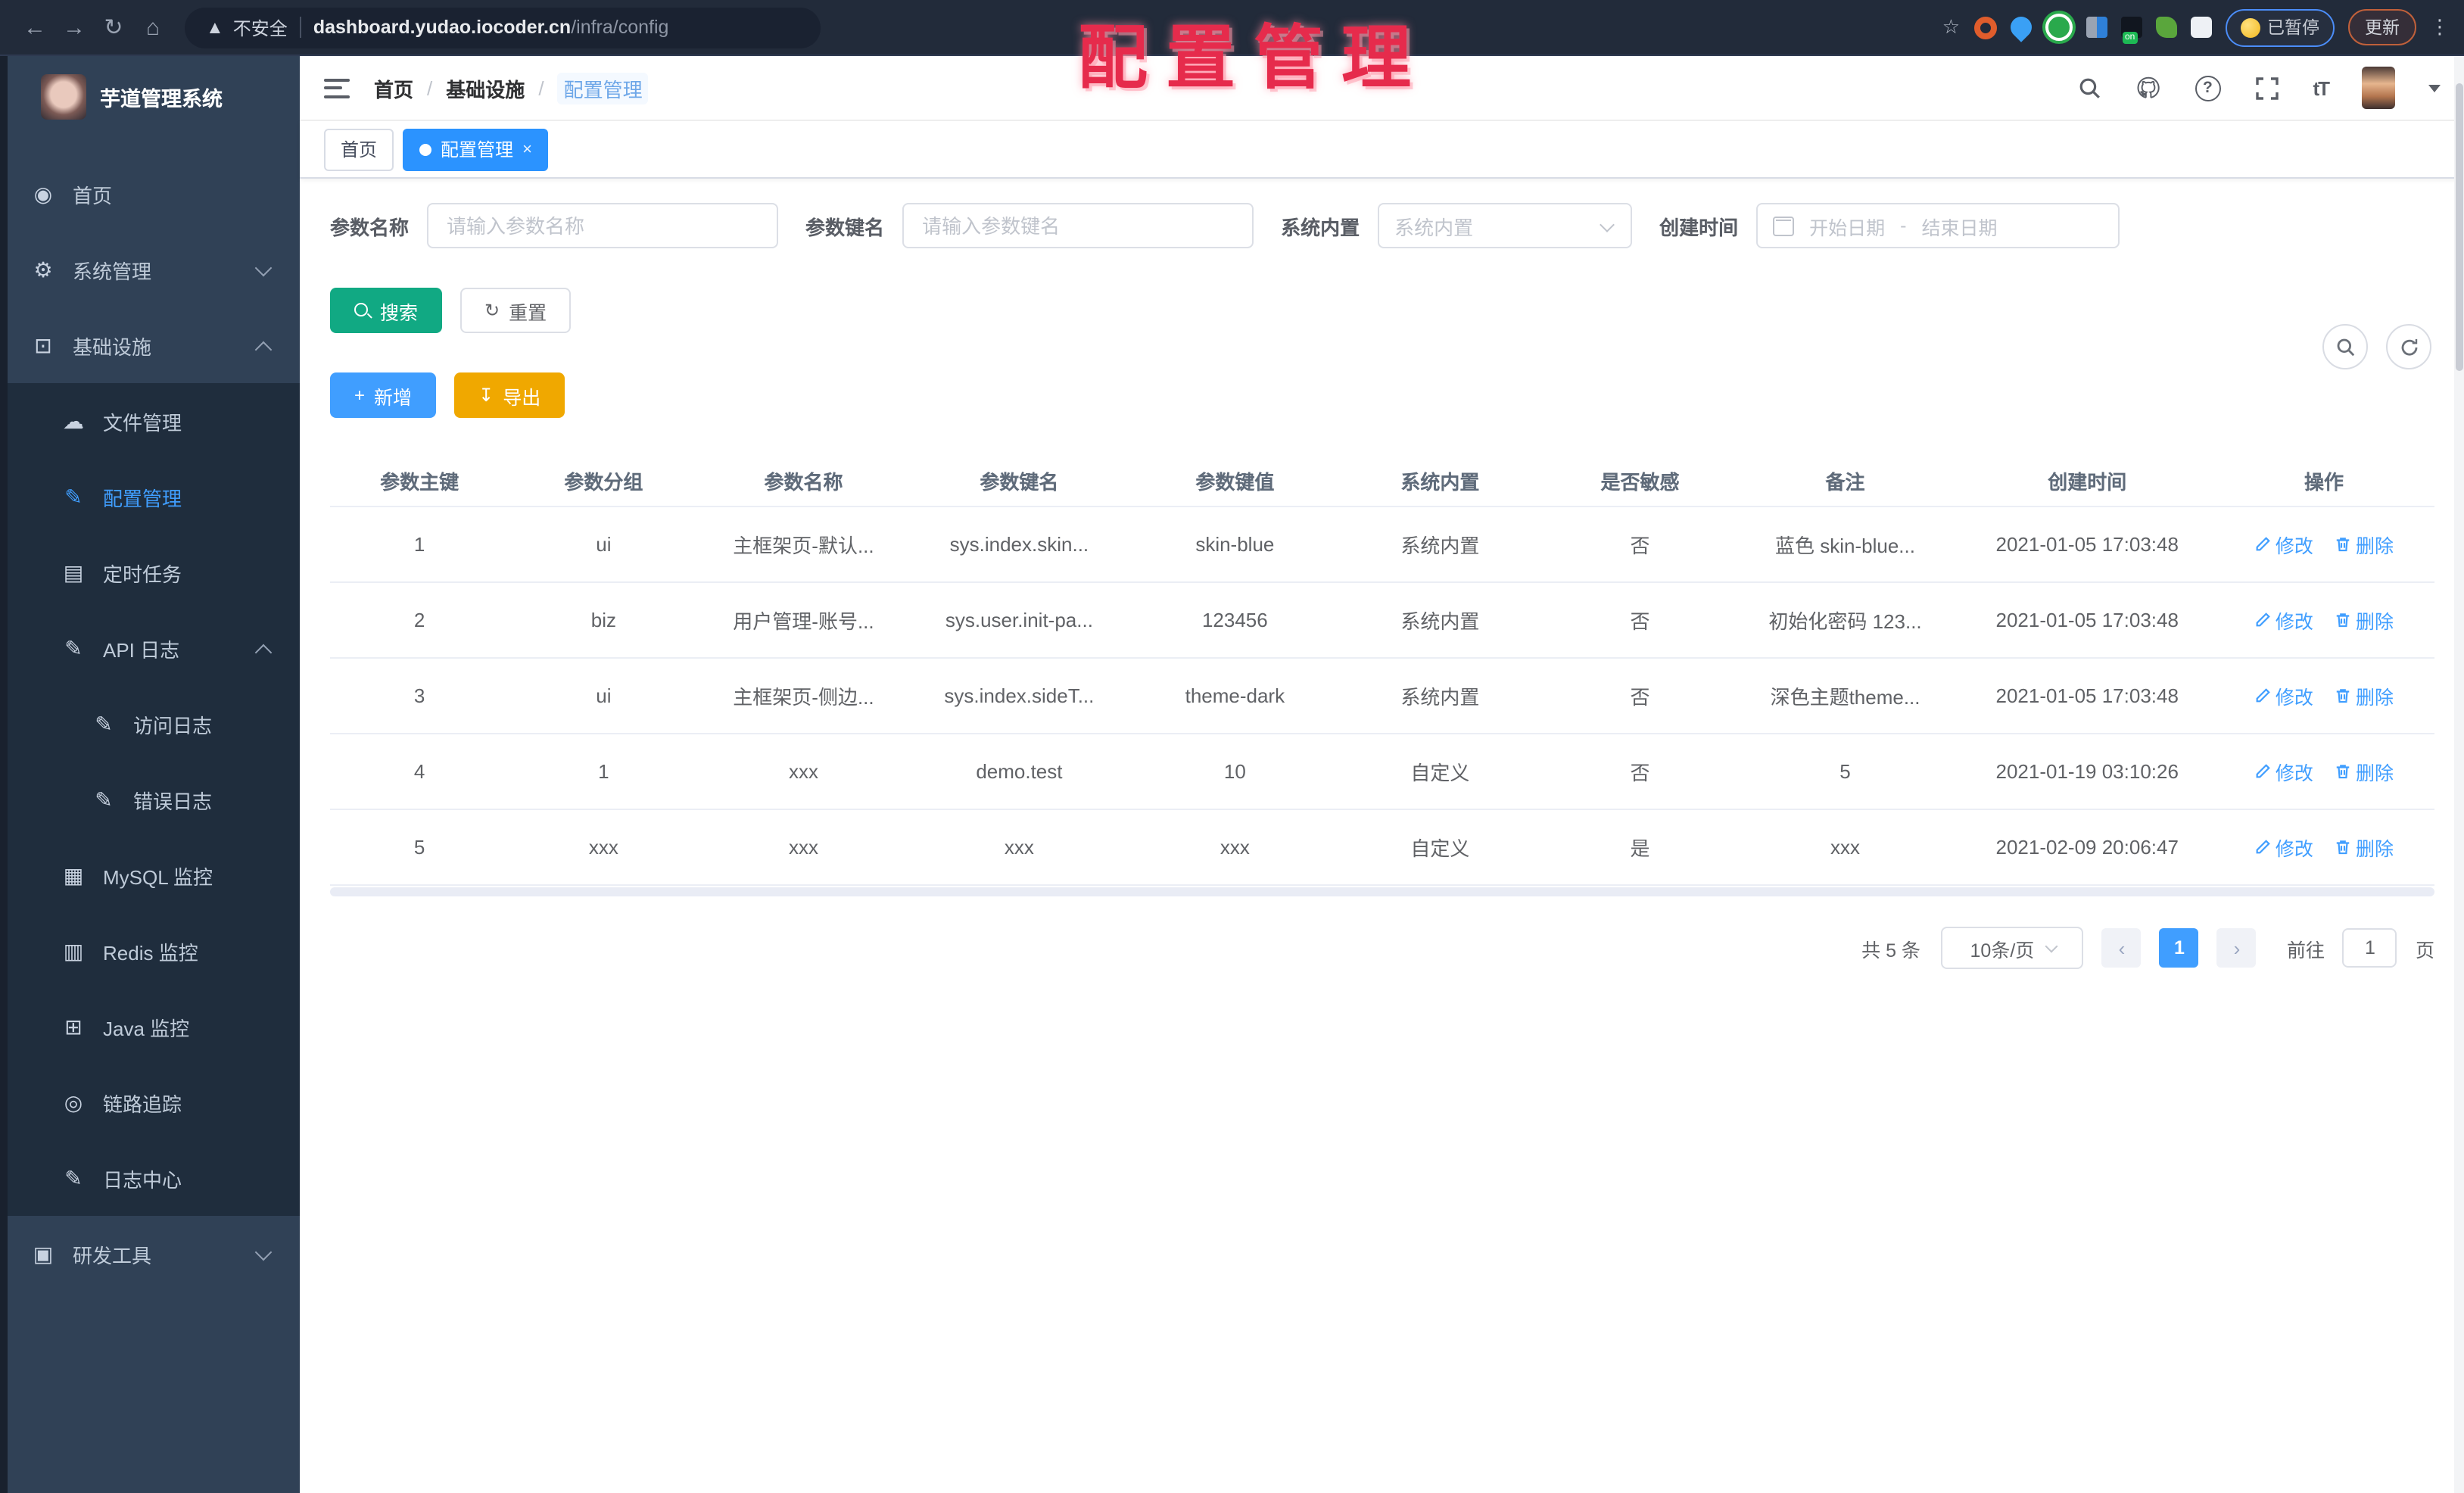 This screenshot has height=1493, width=2464. What do you see at coordinates (158, 876) in the screenshot?
I see `sidebar-item-label: MySQL 监控` at bounding box center [158, 876].